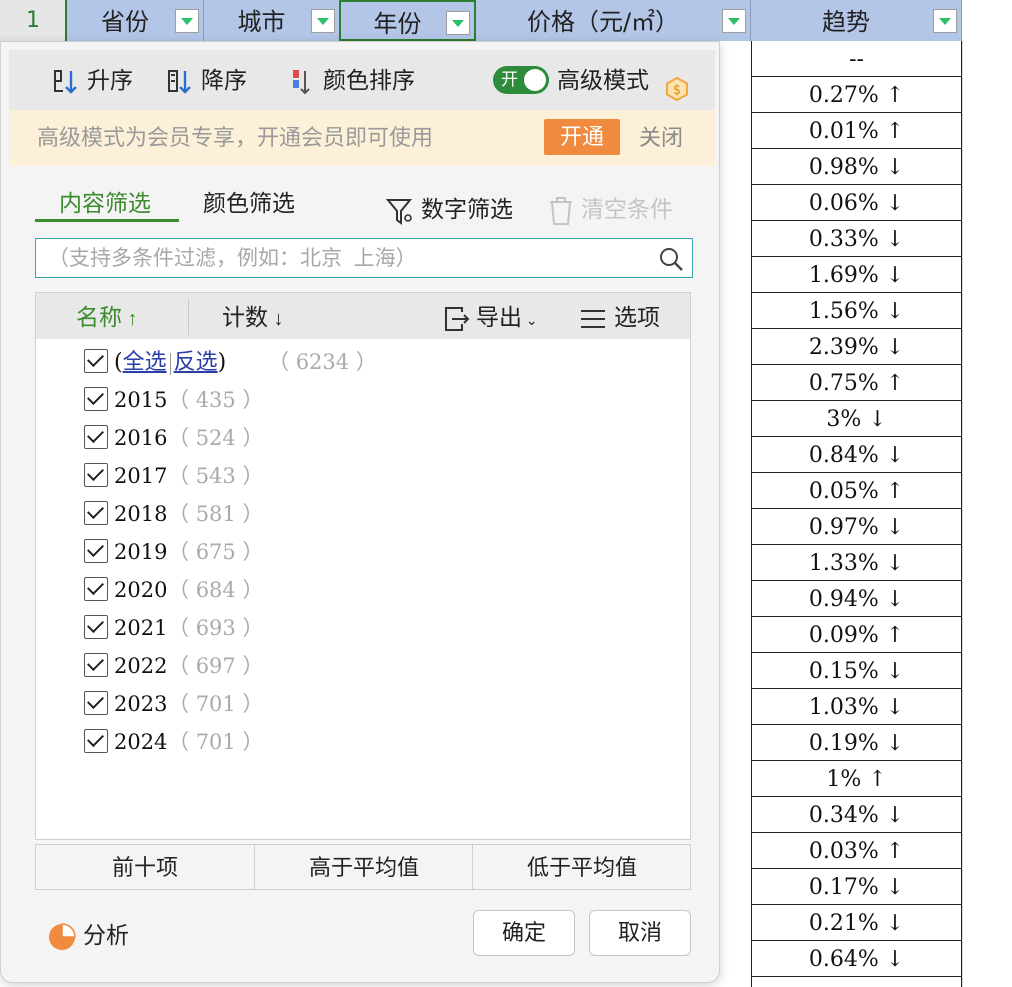 The width and height of the screenshot is (1012, 987). What do you see at coordinates (856, 887) in the screenshot?
I see `trend-cell: 0.17% ↓` at bounding box center [856, 887].